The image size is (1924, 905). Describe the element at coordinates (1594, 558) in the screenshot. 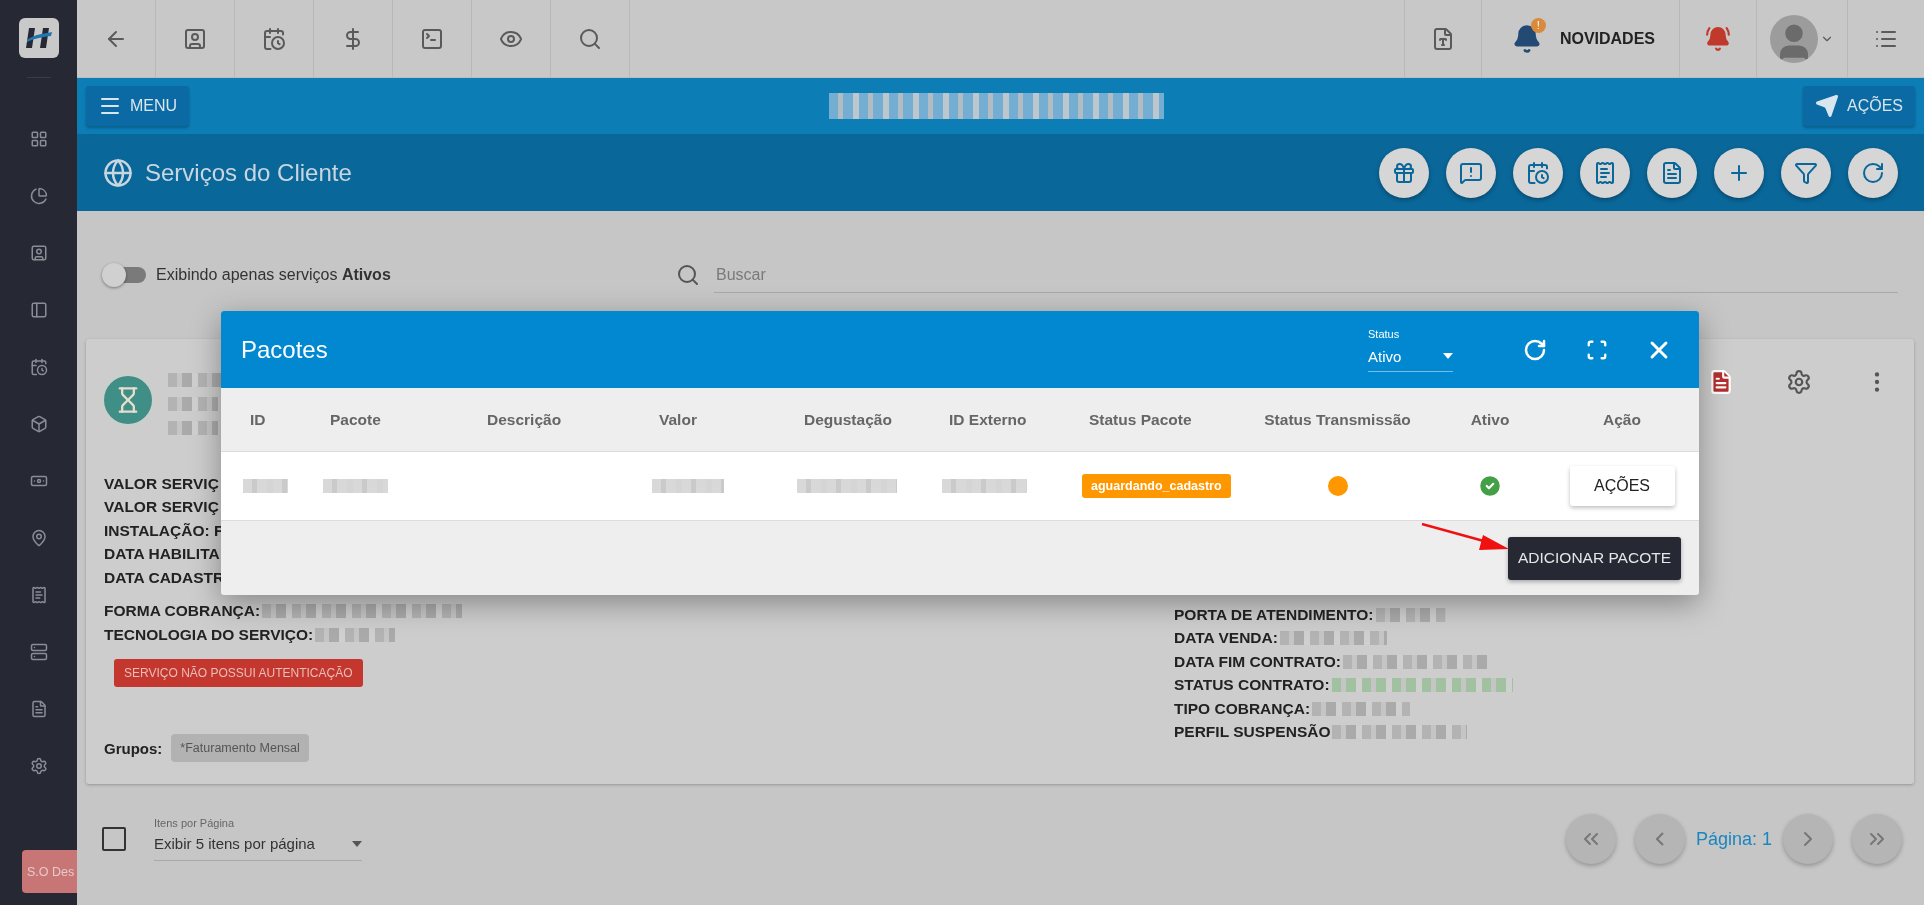

I see `add-package-button: ADICIONAR PACOTE` at that location.